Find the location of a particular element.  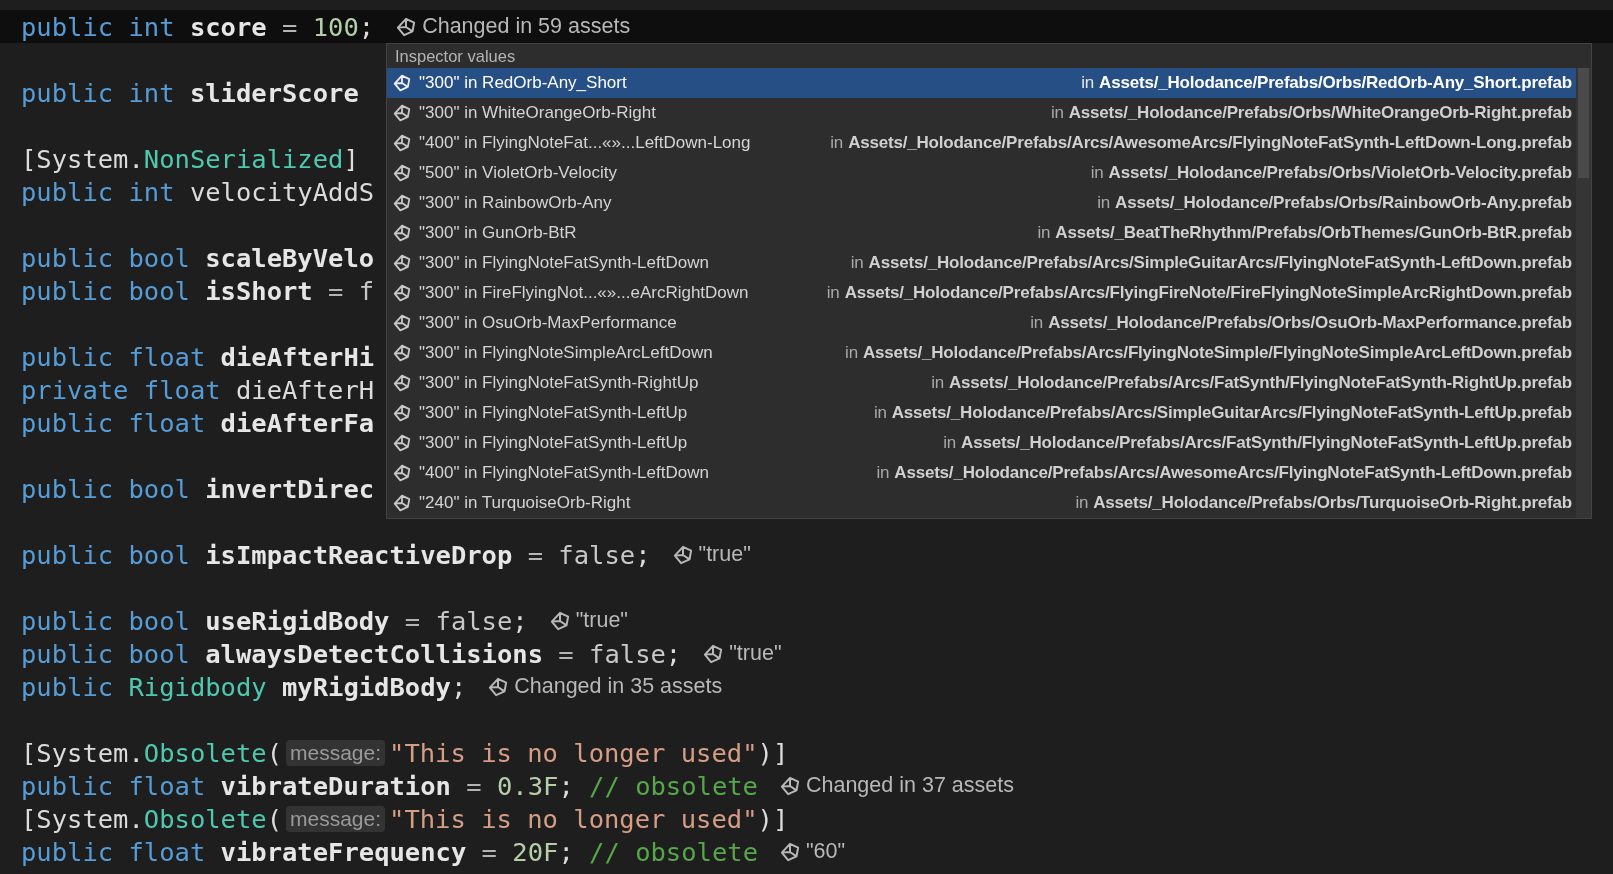

popup-item: "500" in VioletOrb-Velocity in Assets/_Holodance/Prefabs/Orbs/VioletOrb-Velocity.prefab is located at coordinates (981, 173).